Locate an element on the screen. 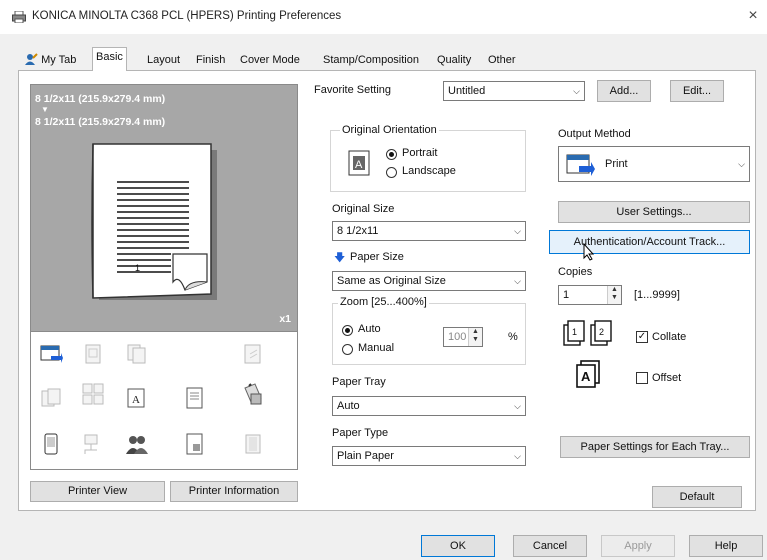 The width and height of the screenshot is (767, 560). original-size-value: 8 1/2x11 is located at coordinates (358, 231).